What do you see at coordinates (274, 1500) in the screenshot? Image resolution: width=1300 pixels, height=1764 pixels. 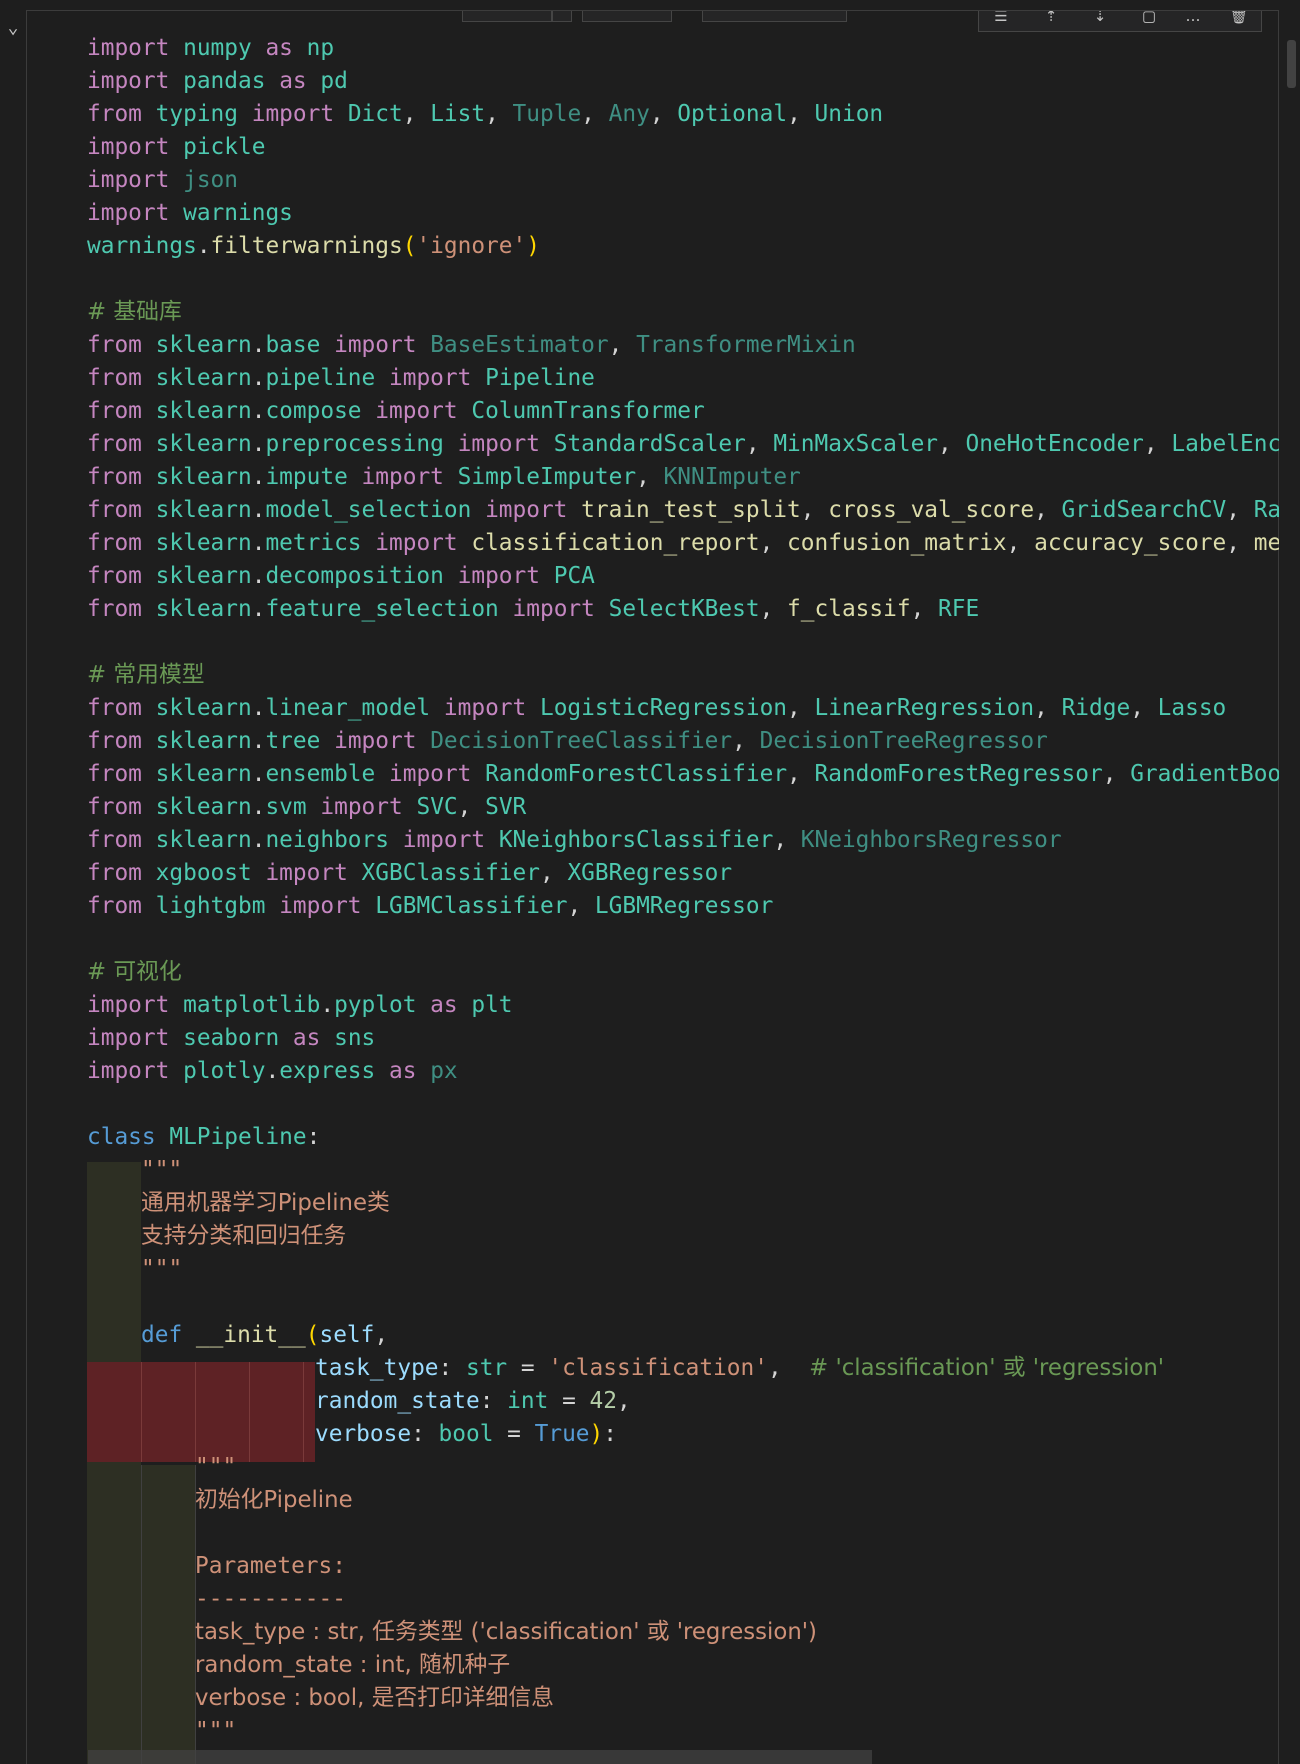 I see `docstring-line: 初始化Pipeline` at bounding box center [274, 1500].